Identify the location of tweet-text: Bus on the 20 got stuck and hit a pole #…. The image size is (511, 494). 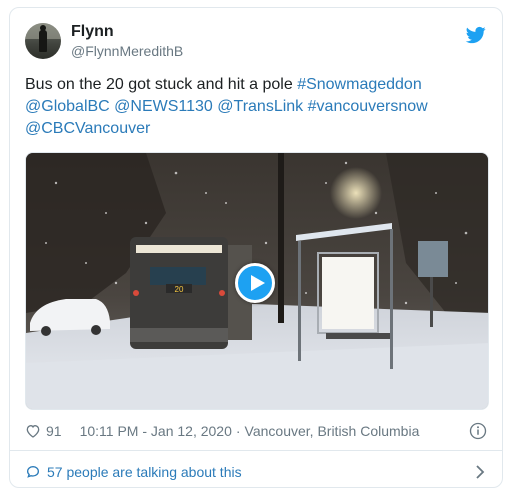
(256, 107).